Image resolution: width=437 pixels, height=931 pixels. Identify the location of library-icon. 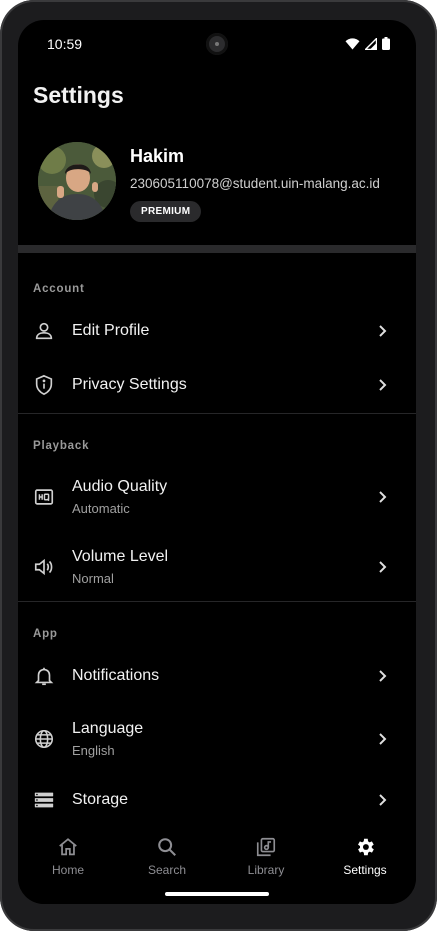
(266, 847).